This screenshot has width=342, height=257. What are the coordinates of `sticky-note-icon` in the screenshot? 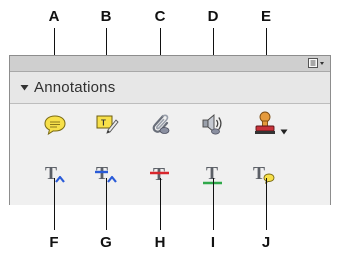 It's located at (55, 125).